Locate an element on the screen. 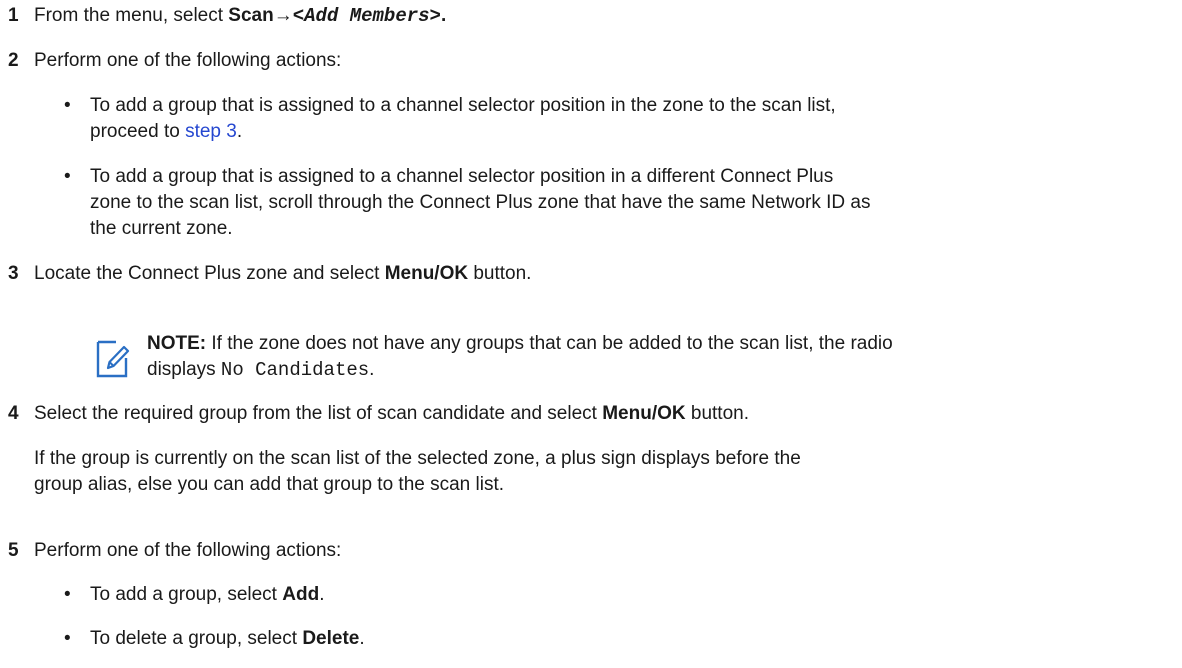  step-5-number: 5 is located at coordinates (13, 550).